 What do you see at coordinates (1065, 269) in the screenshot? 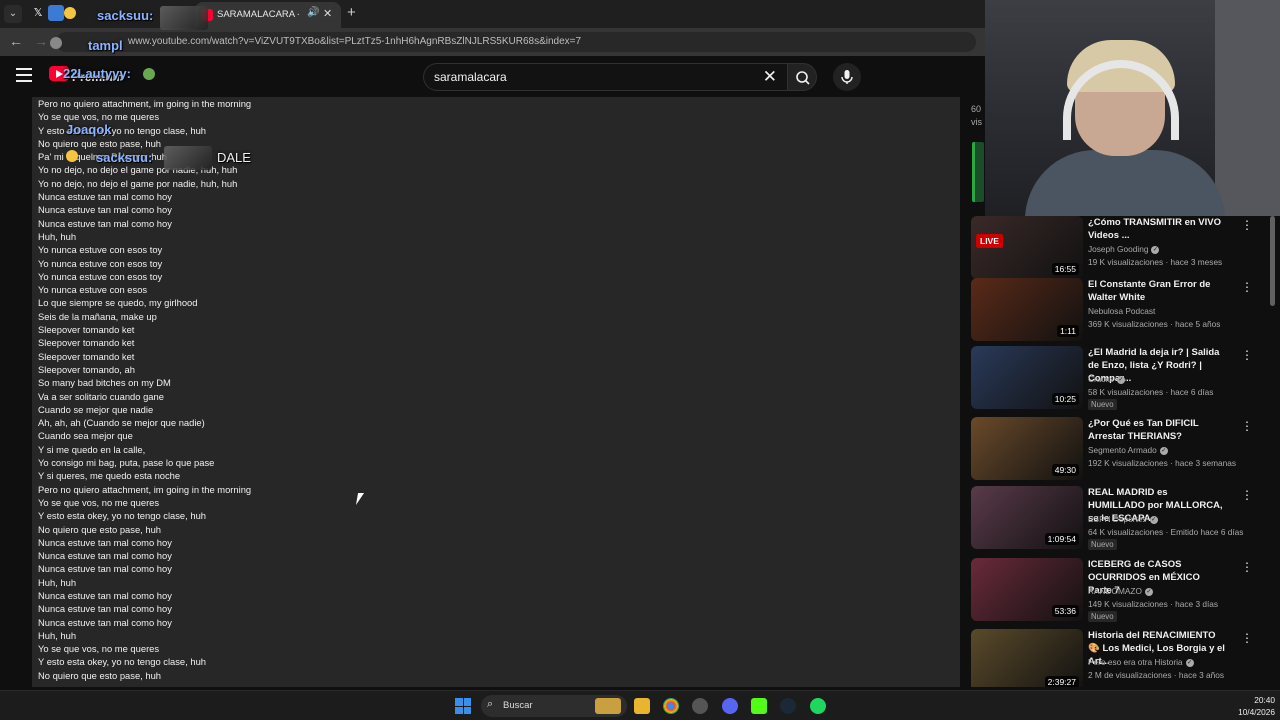
I see `video-duration: 16:55` at bounding box center [1065, 269].